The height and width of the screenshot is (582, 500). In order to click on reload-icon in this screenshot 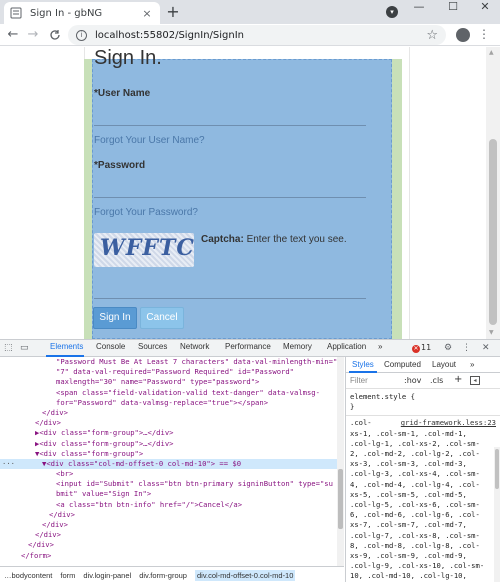, I will do `click(55, 35)`.